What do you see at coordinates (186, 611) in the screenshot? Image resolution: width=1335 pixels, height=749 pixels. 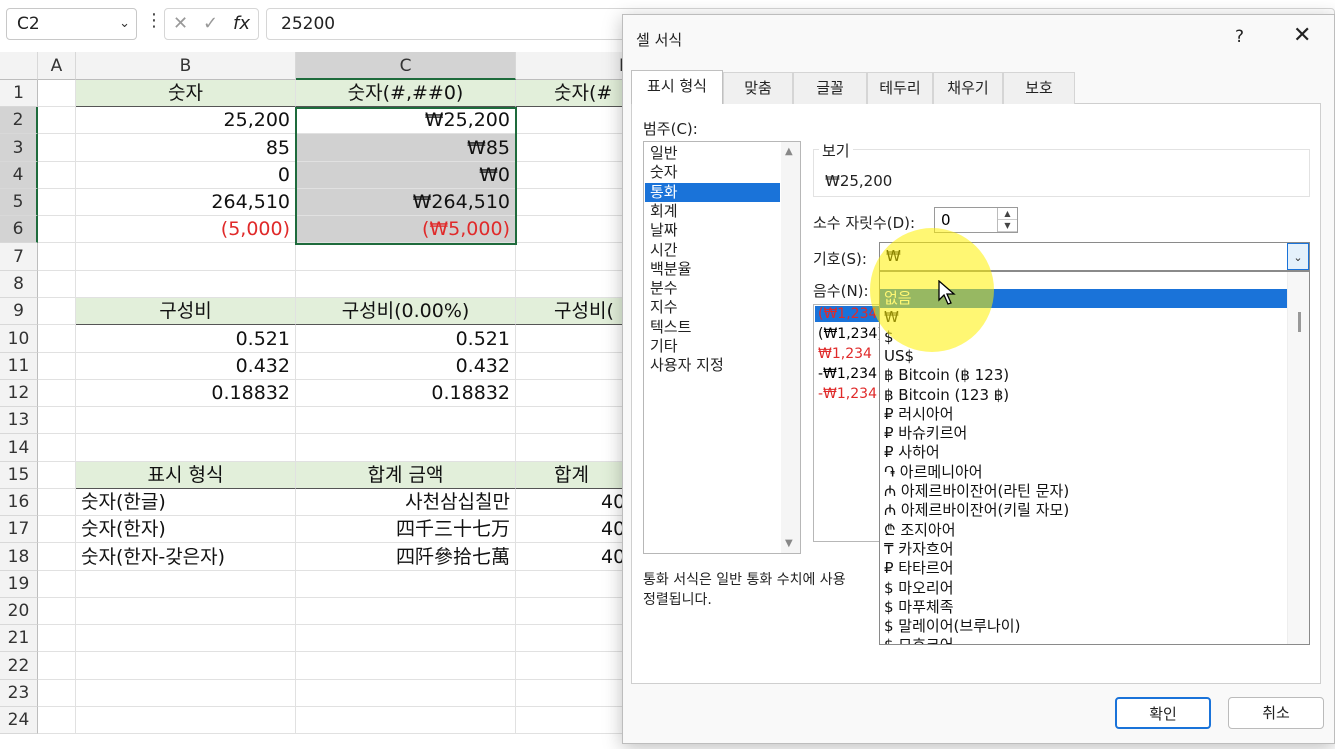 I see `cell-b20` at bounding box center [186, 611].